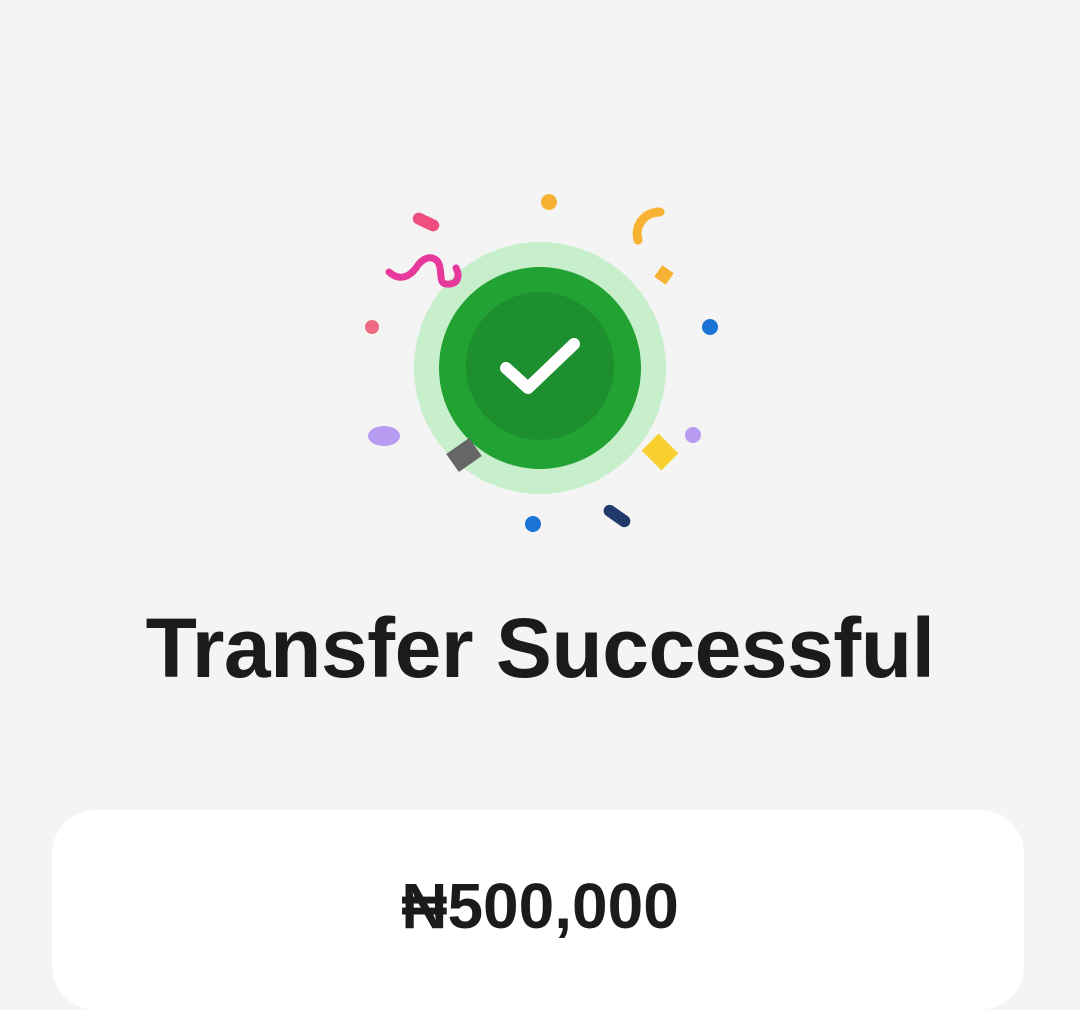  I want to click on confetti-purple-blob, so click(384, 436).